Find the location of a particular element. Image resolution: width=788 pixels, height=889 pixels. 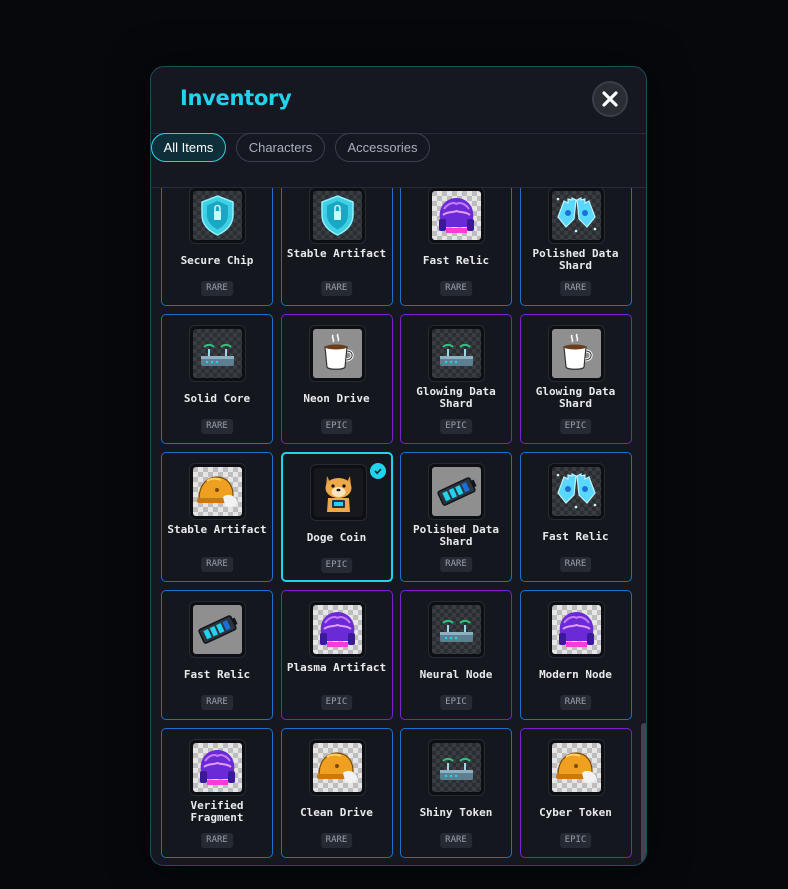

inventory-item-card: Plasma Artifact EPIC is located at coordinates (336, 655).